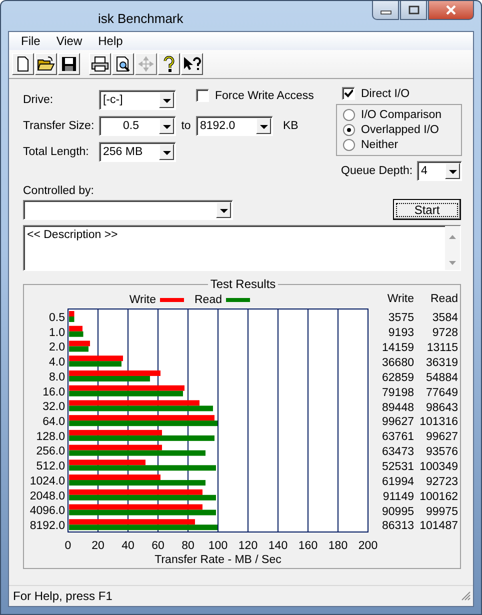  What do you see at coordinates (58, 190) in the screenshot?
I see `controlled-by-label: Controlled by:` at bounding box center [58, 190].